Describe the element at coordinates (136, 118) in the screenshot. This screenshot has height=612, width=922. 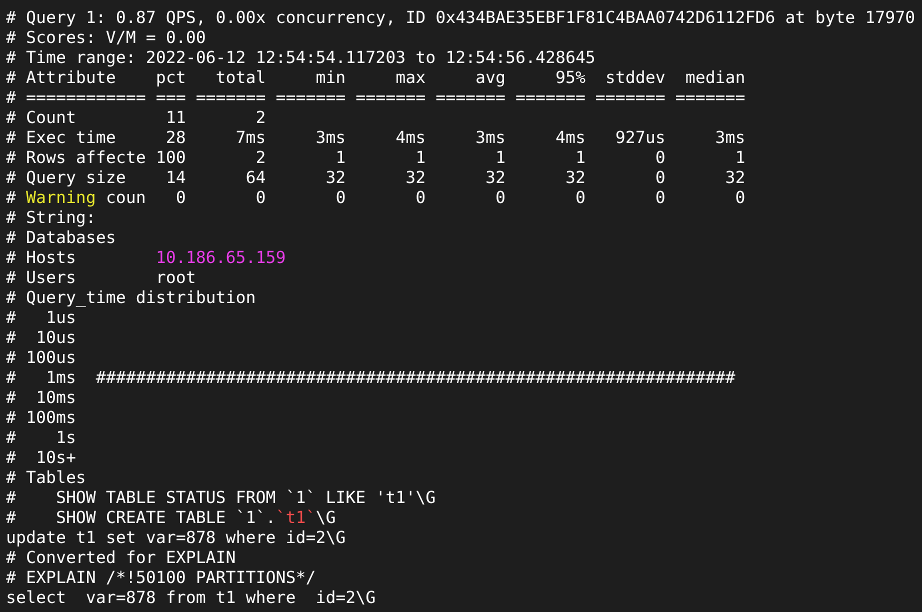
I see `terminal-line: # Count 11 2` at that location.